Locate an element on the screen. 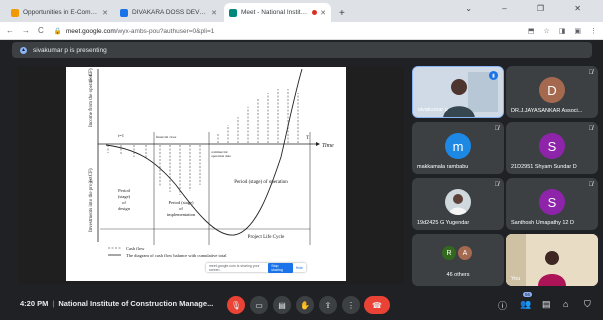 Image resolution: width=603 pixels, height=320 pixels. avatar: A is located at coordinates (465, 253).